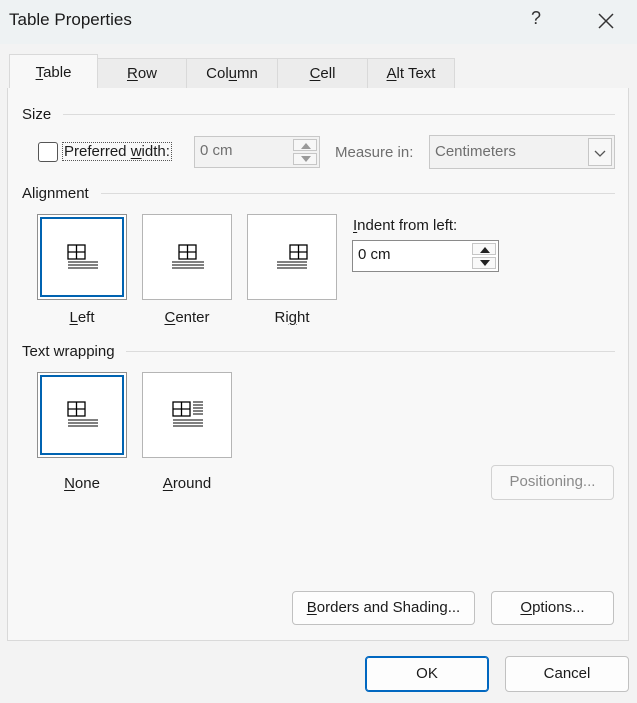 The image size is (637, 703). Describe the element at coordinates (374, 152) in the screenshot. I see `measure-in-label: Measure in:` at that location.